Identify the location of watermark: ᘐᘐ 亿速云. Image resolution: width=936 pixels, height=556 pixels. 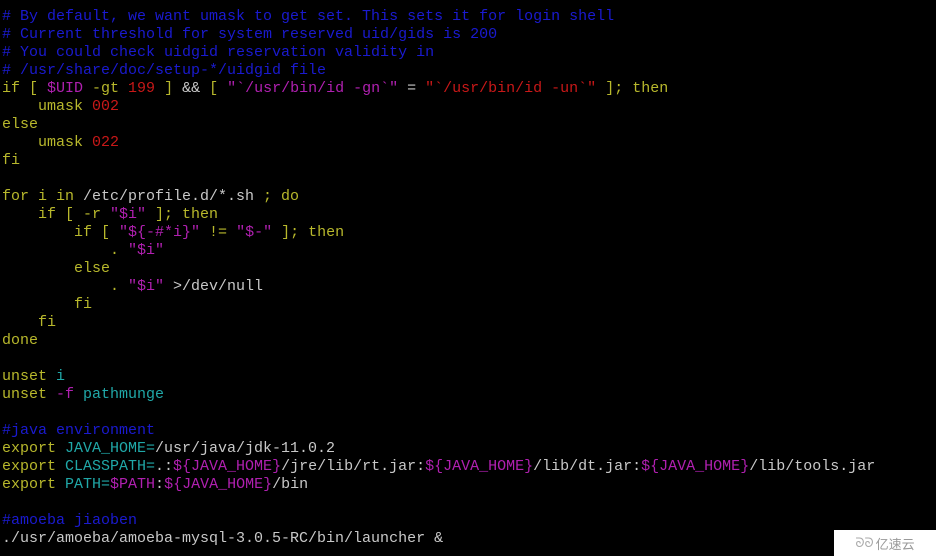
(885, 543).